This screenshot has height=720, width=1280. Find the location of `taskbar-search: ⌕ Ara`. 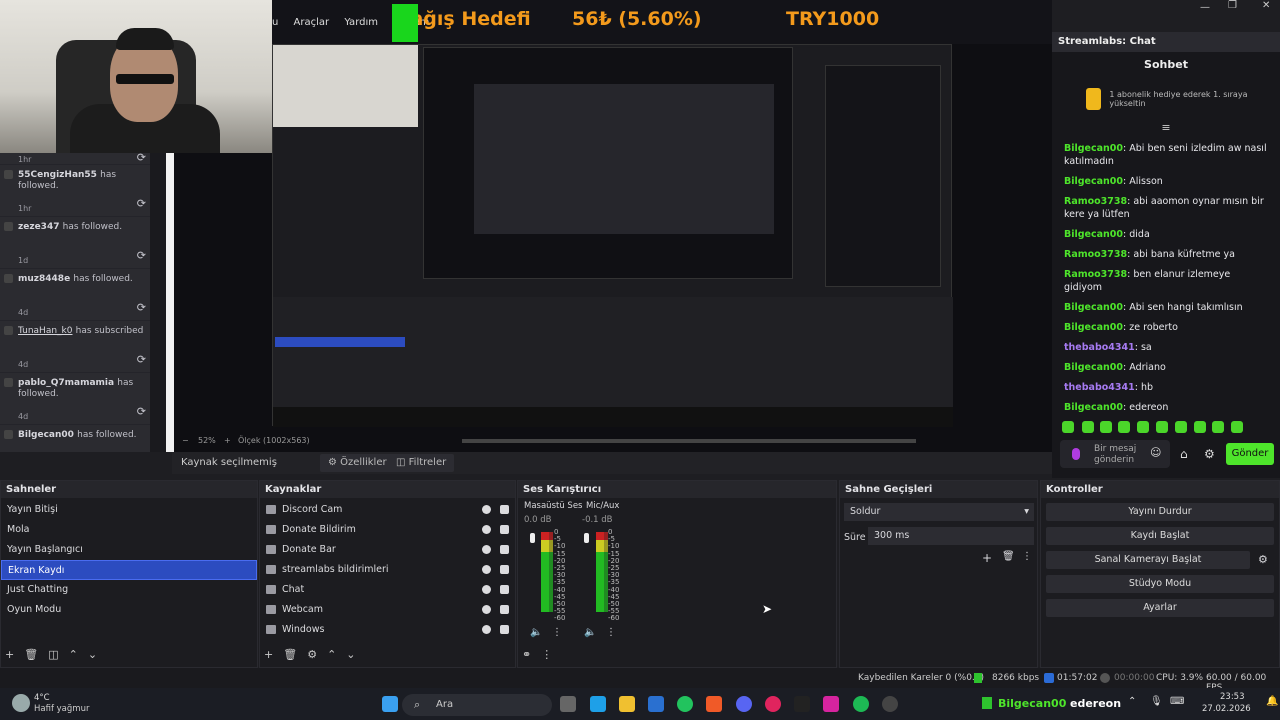

taskbar-search: ⌕ Ara is located at coordinates (477, 705).